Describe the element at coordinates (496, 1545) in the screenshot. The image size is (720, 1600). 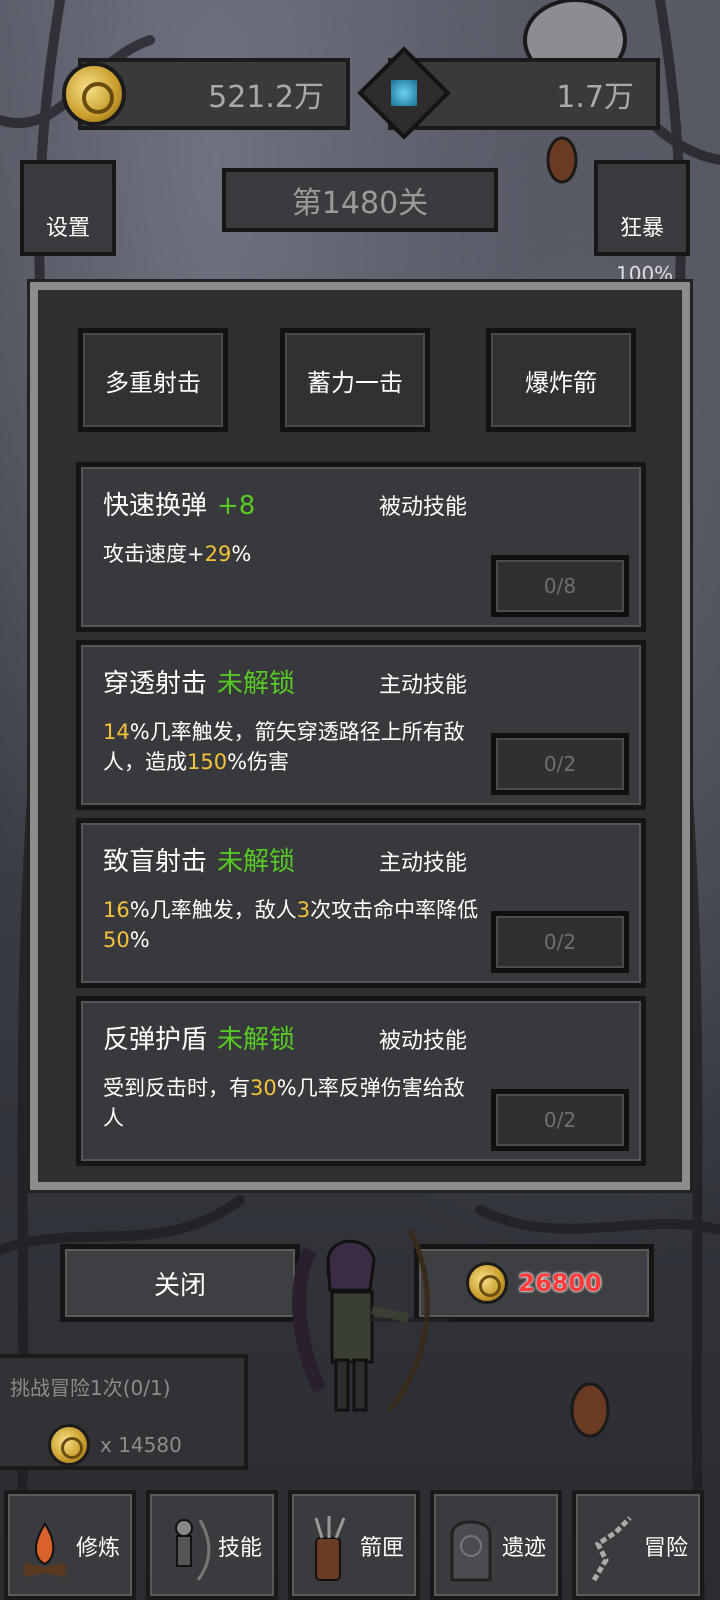
I see `nav-ruins: 遗迹` at that location.